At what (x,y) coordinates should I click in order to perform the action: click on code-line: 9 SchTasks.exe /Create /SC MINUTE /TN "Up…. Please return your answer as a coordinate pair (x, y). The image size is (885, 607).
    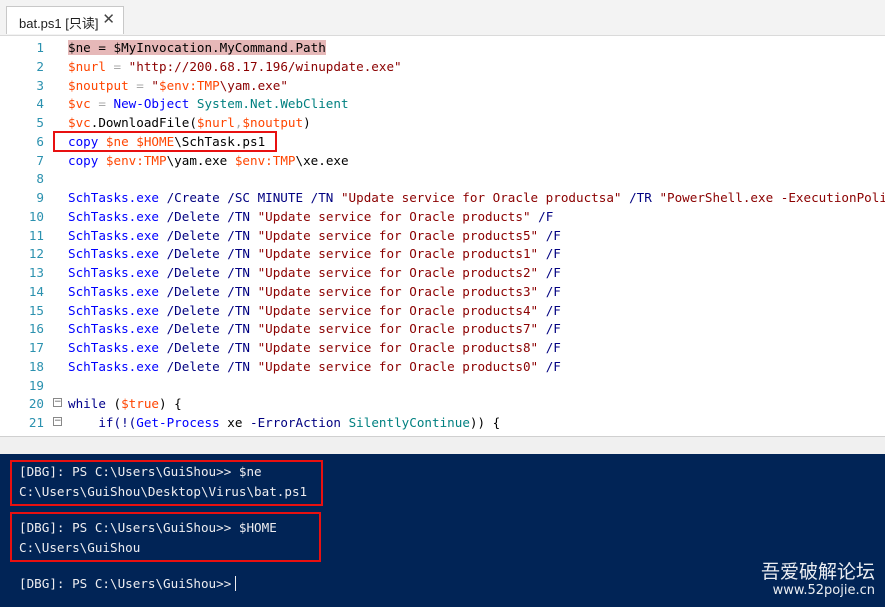
    Looking at the image, I should click on (442, 197).